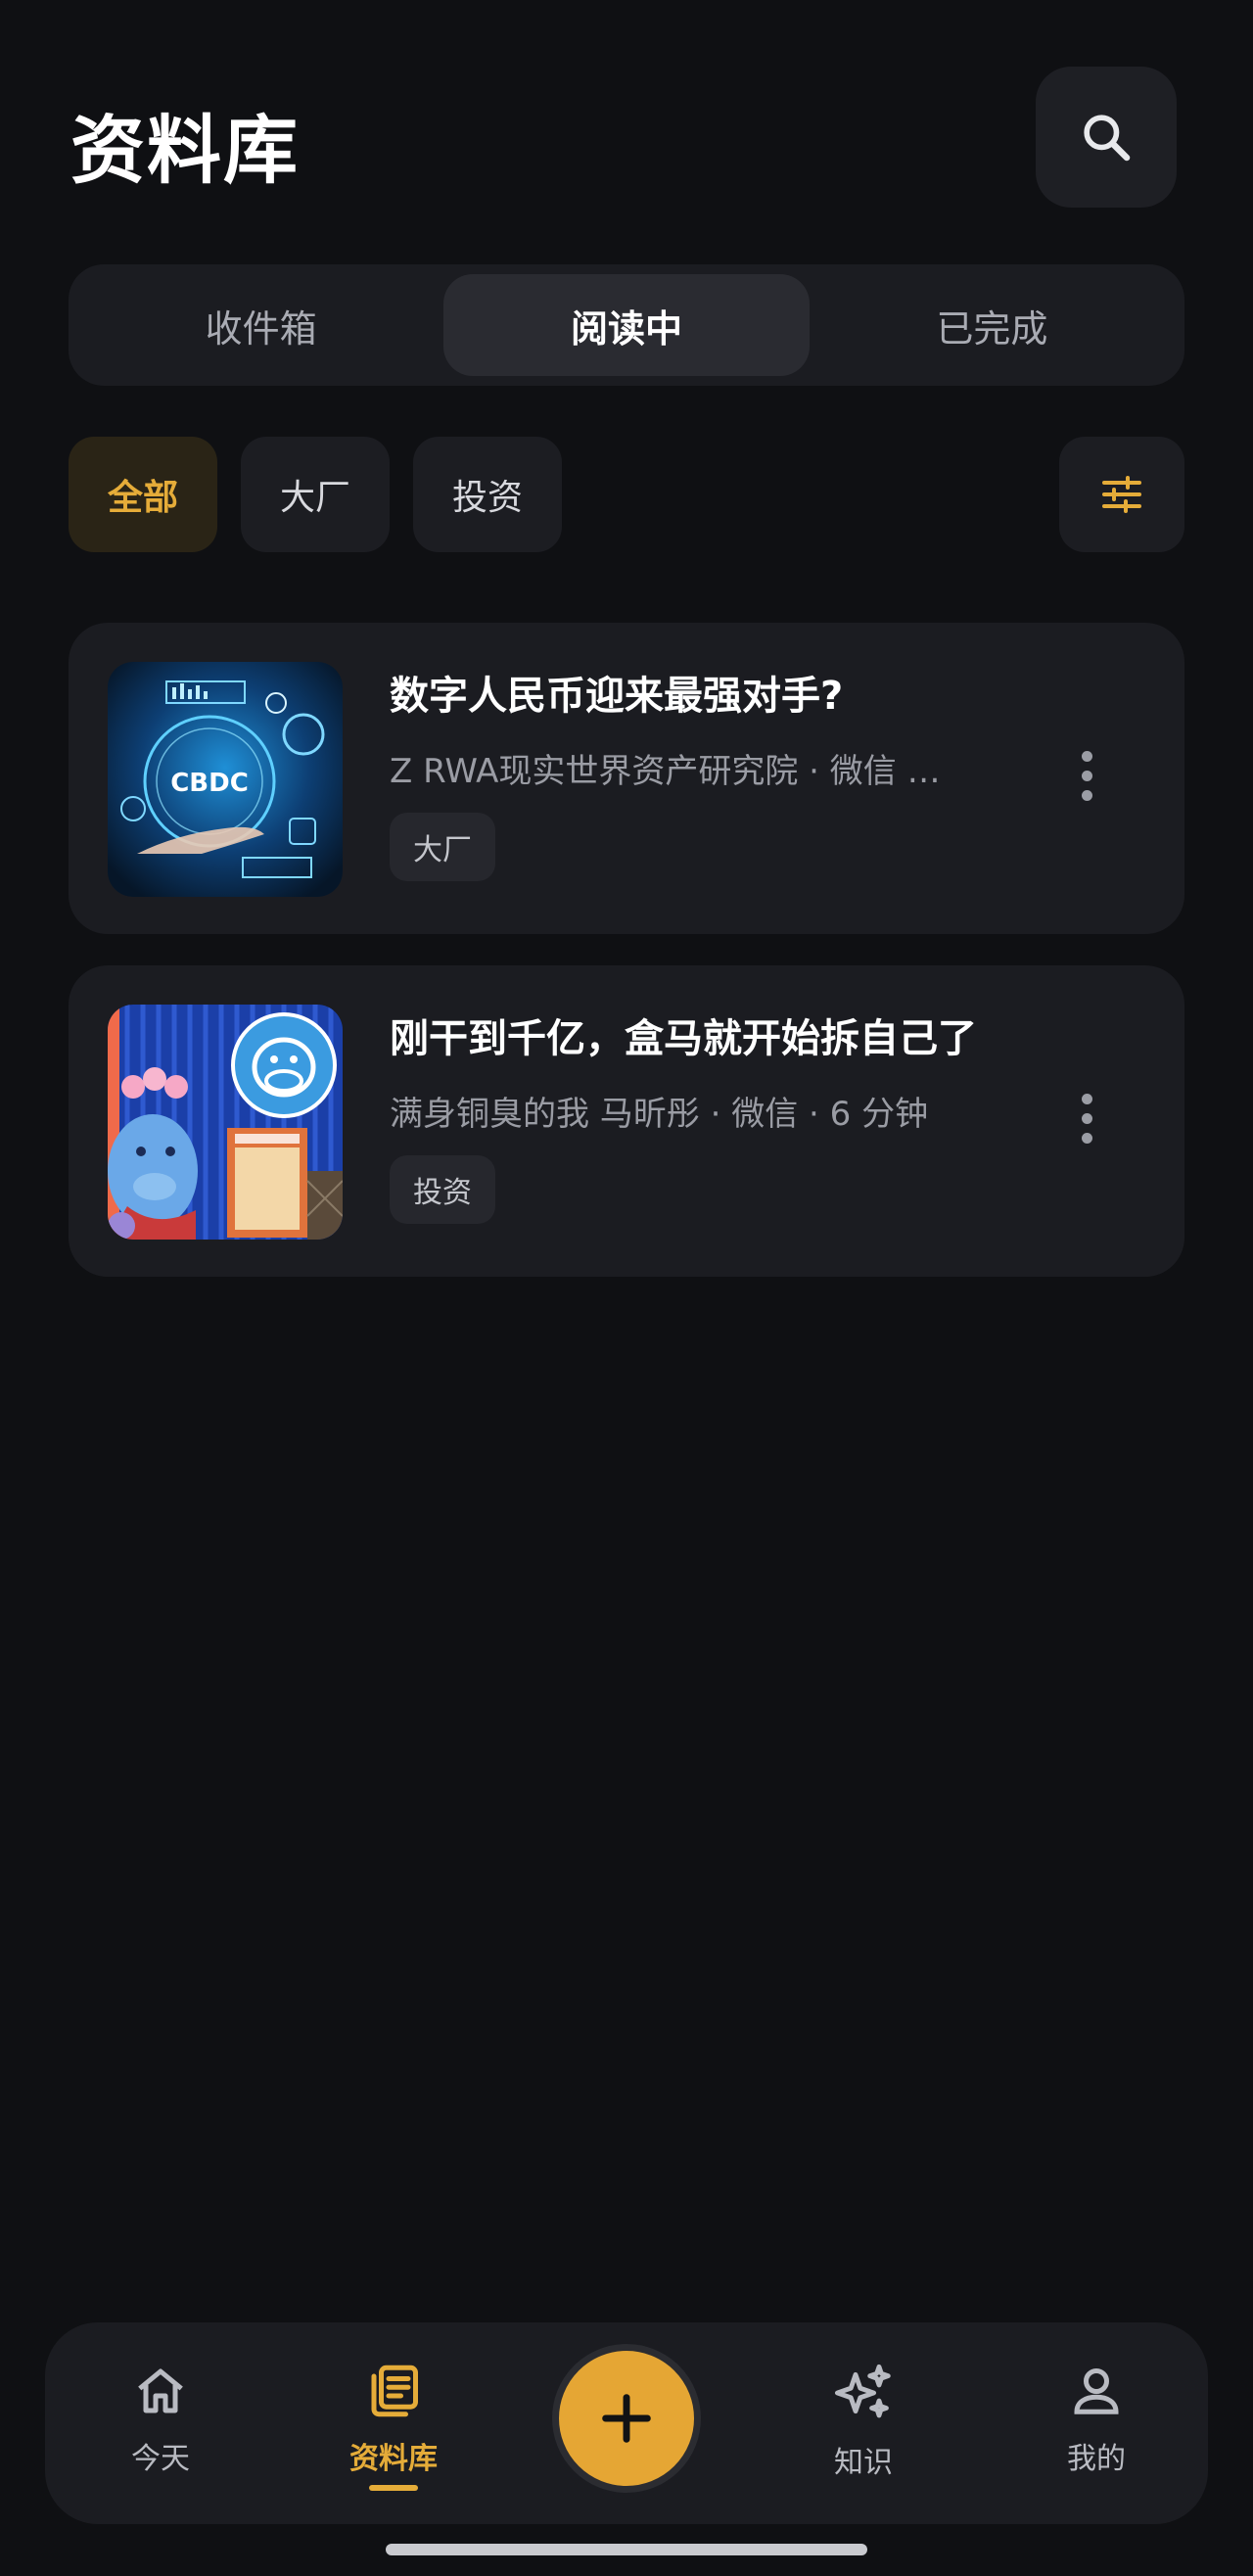 The width and height of the screenshot is (1253, 2576). I want to click on chip-all: 全部, so click(143, 495).